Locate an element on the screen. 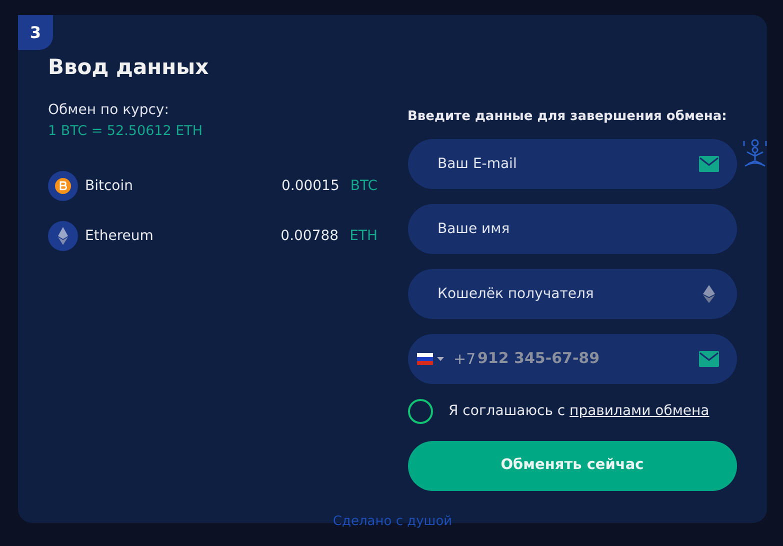 This screenshot has height=546, width=783. currency-amount: 0.00788 is located at coordinates (309, 236).